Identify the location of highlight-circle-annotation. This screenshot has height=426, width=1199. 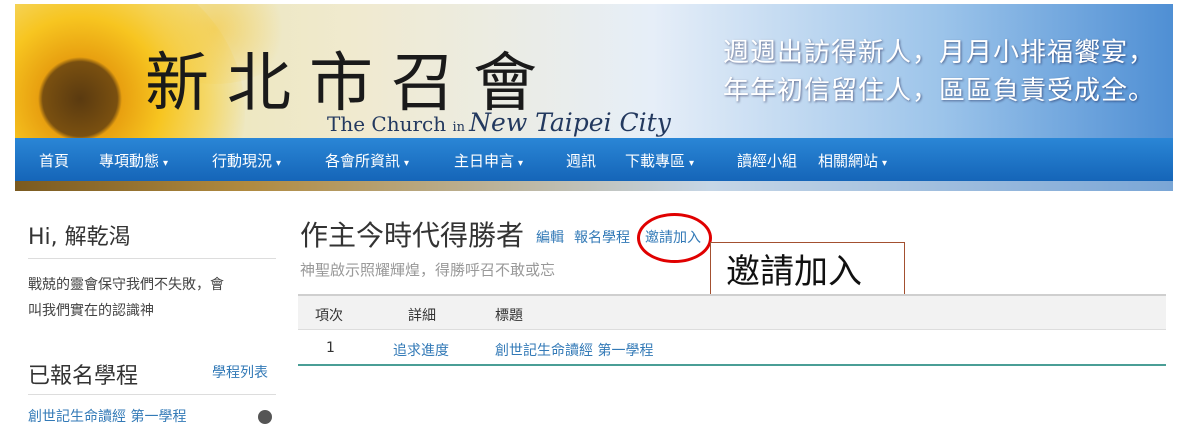
(674, 238).